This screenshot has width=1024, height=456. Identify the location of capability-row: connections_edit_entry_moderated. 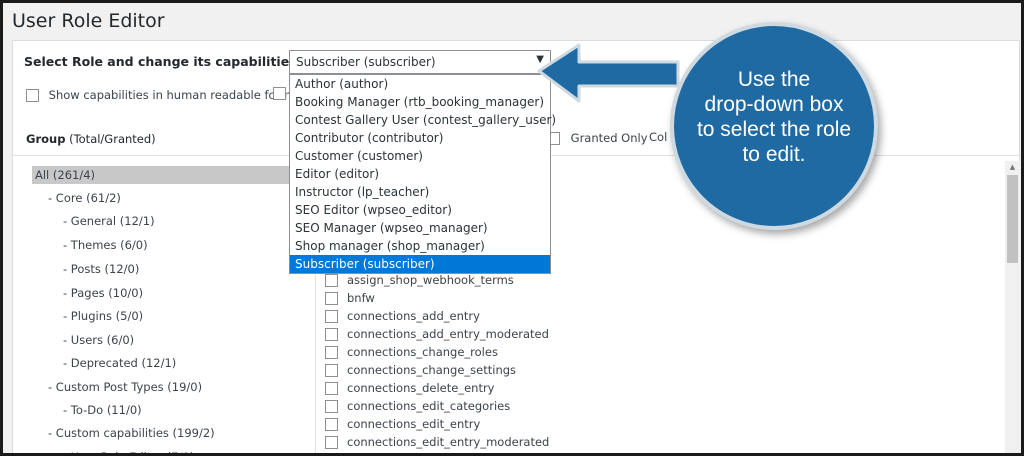
(437, 442).